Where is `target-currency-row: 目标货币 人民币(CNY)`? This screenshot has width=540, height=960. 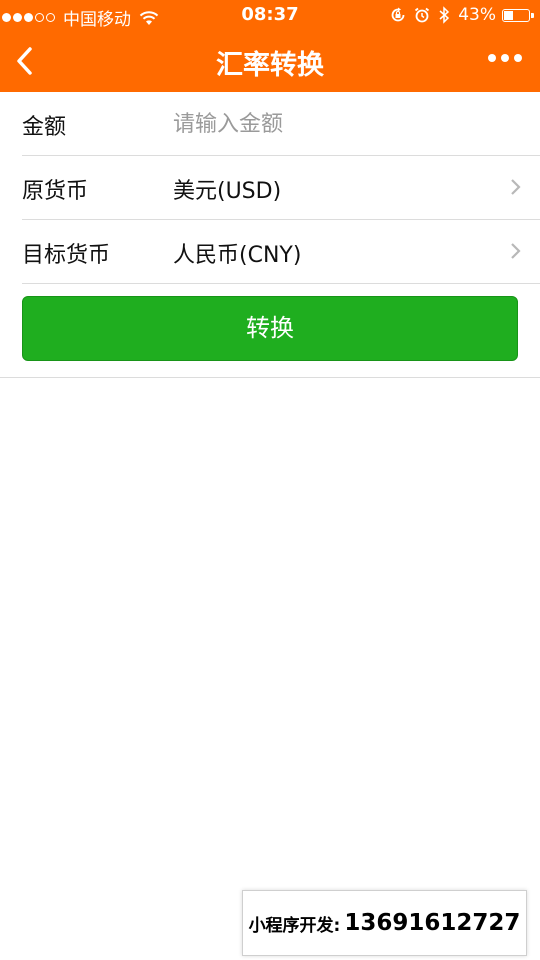 target-currency-row: 目标货币 人民币(CNY) is located at coordinates (281, 252).